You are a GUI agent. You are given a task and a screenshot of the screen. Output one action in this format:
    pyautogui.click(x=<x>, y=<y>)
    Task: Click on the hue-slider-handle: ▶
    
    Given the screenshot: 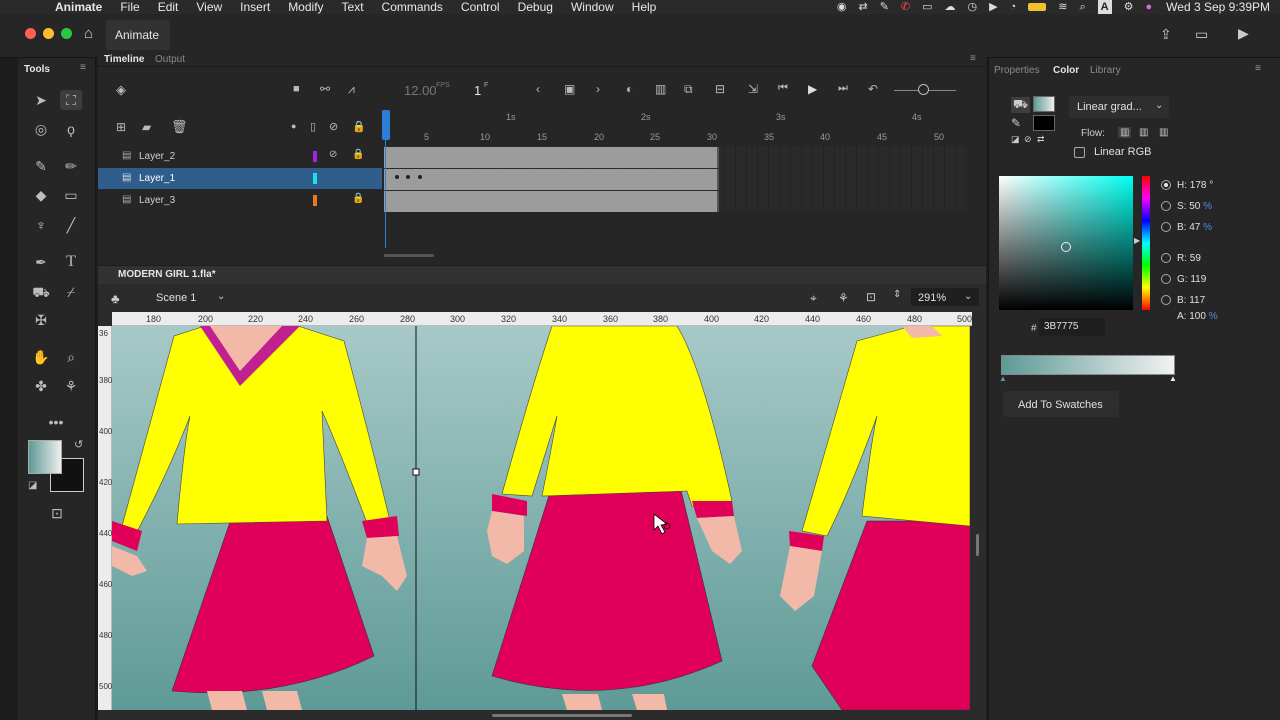 What is the action you would take?
    pyautogui.click(x=1137, y=240)
    